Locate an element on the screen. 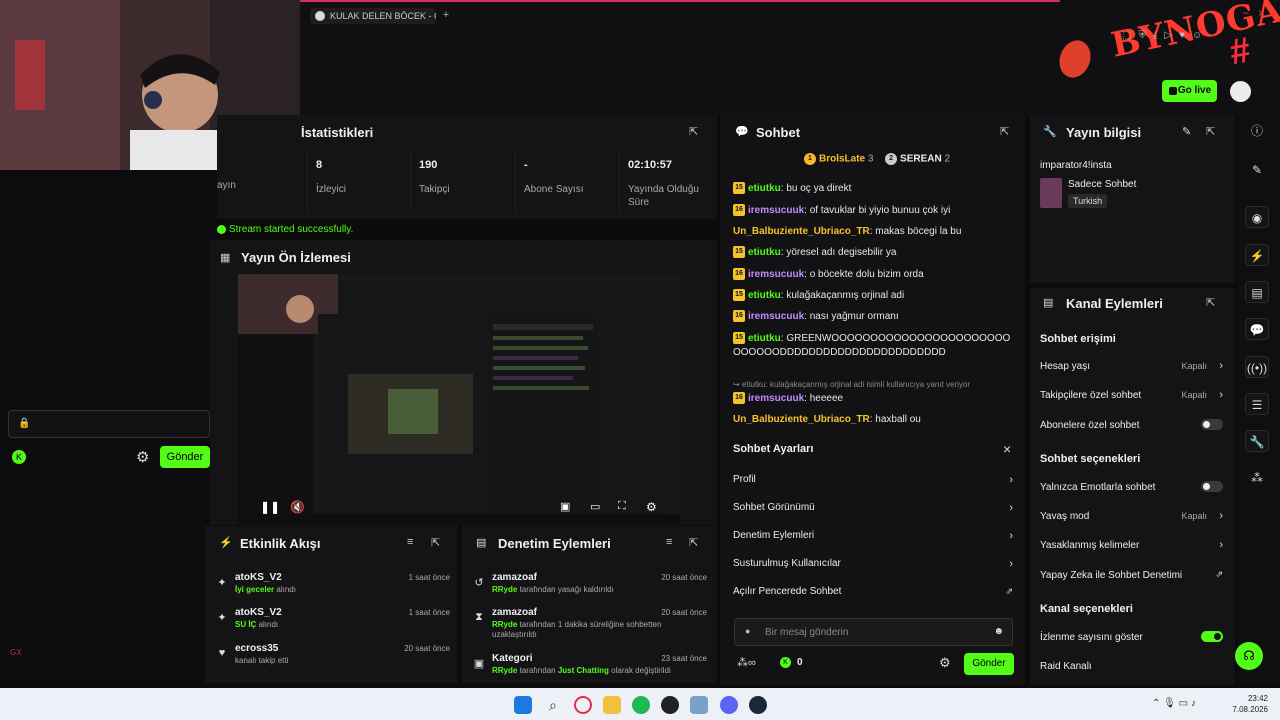 The image size is (1280, 720). category-name: Sadece Sohbet is located at coordinates (1102, 184).